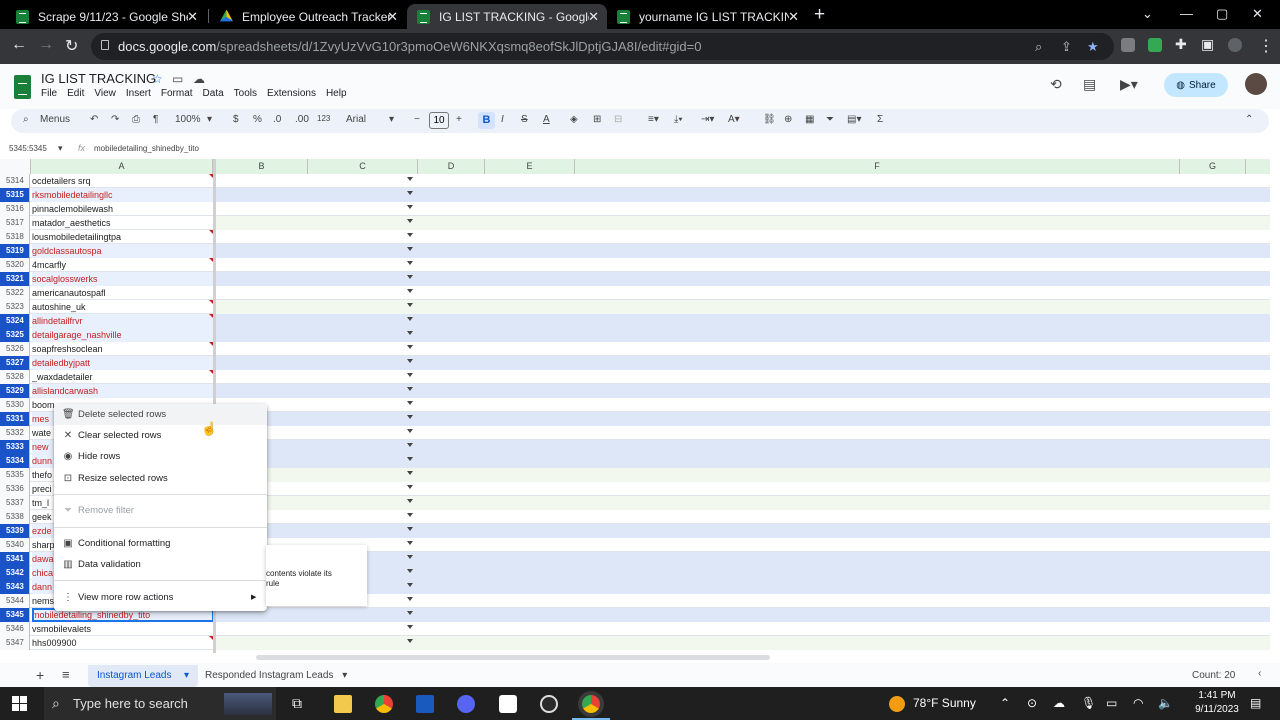 This screenshot has height=720, width=1280. What do you see at coordinates (451, 166) in the screenshot?
I see `column-header-d: D` at bounding box center [451, 166].